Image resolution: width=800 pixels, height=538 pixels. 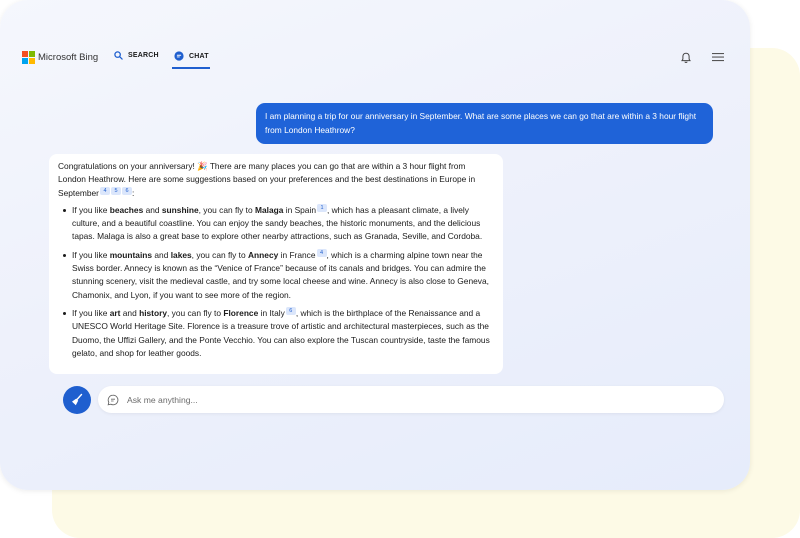 I want to click on brand: Microsoft Bing, so click(x=60, y=57).